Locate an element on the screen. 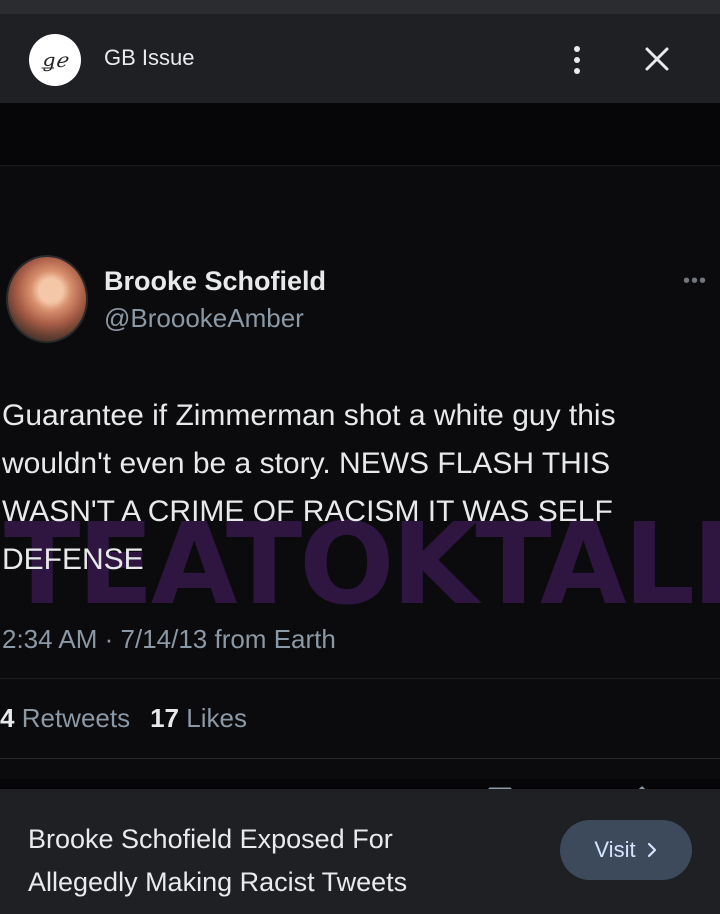  avatar is located at coordinates (47, 299).